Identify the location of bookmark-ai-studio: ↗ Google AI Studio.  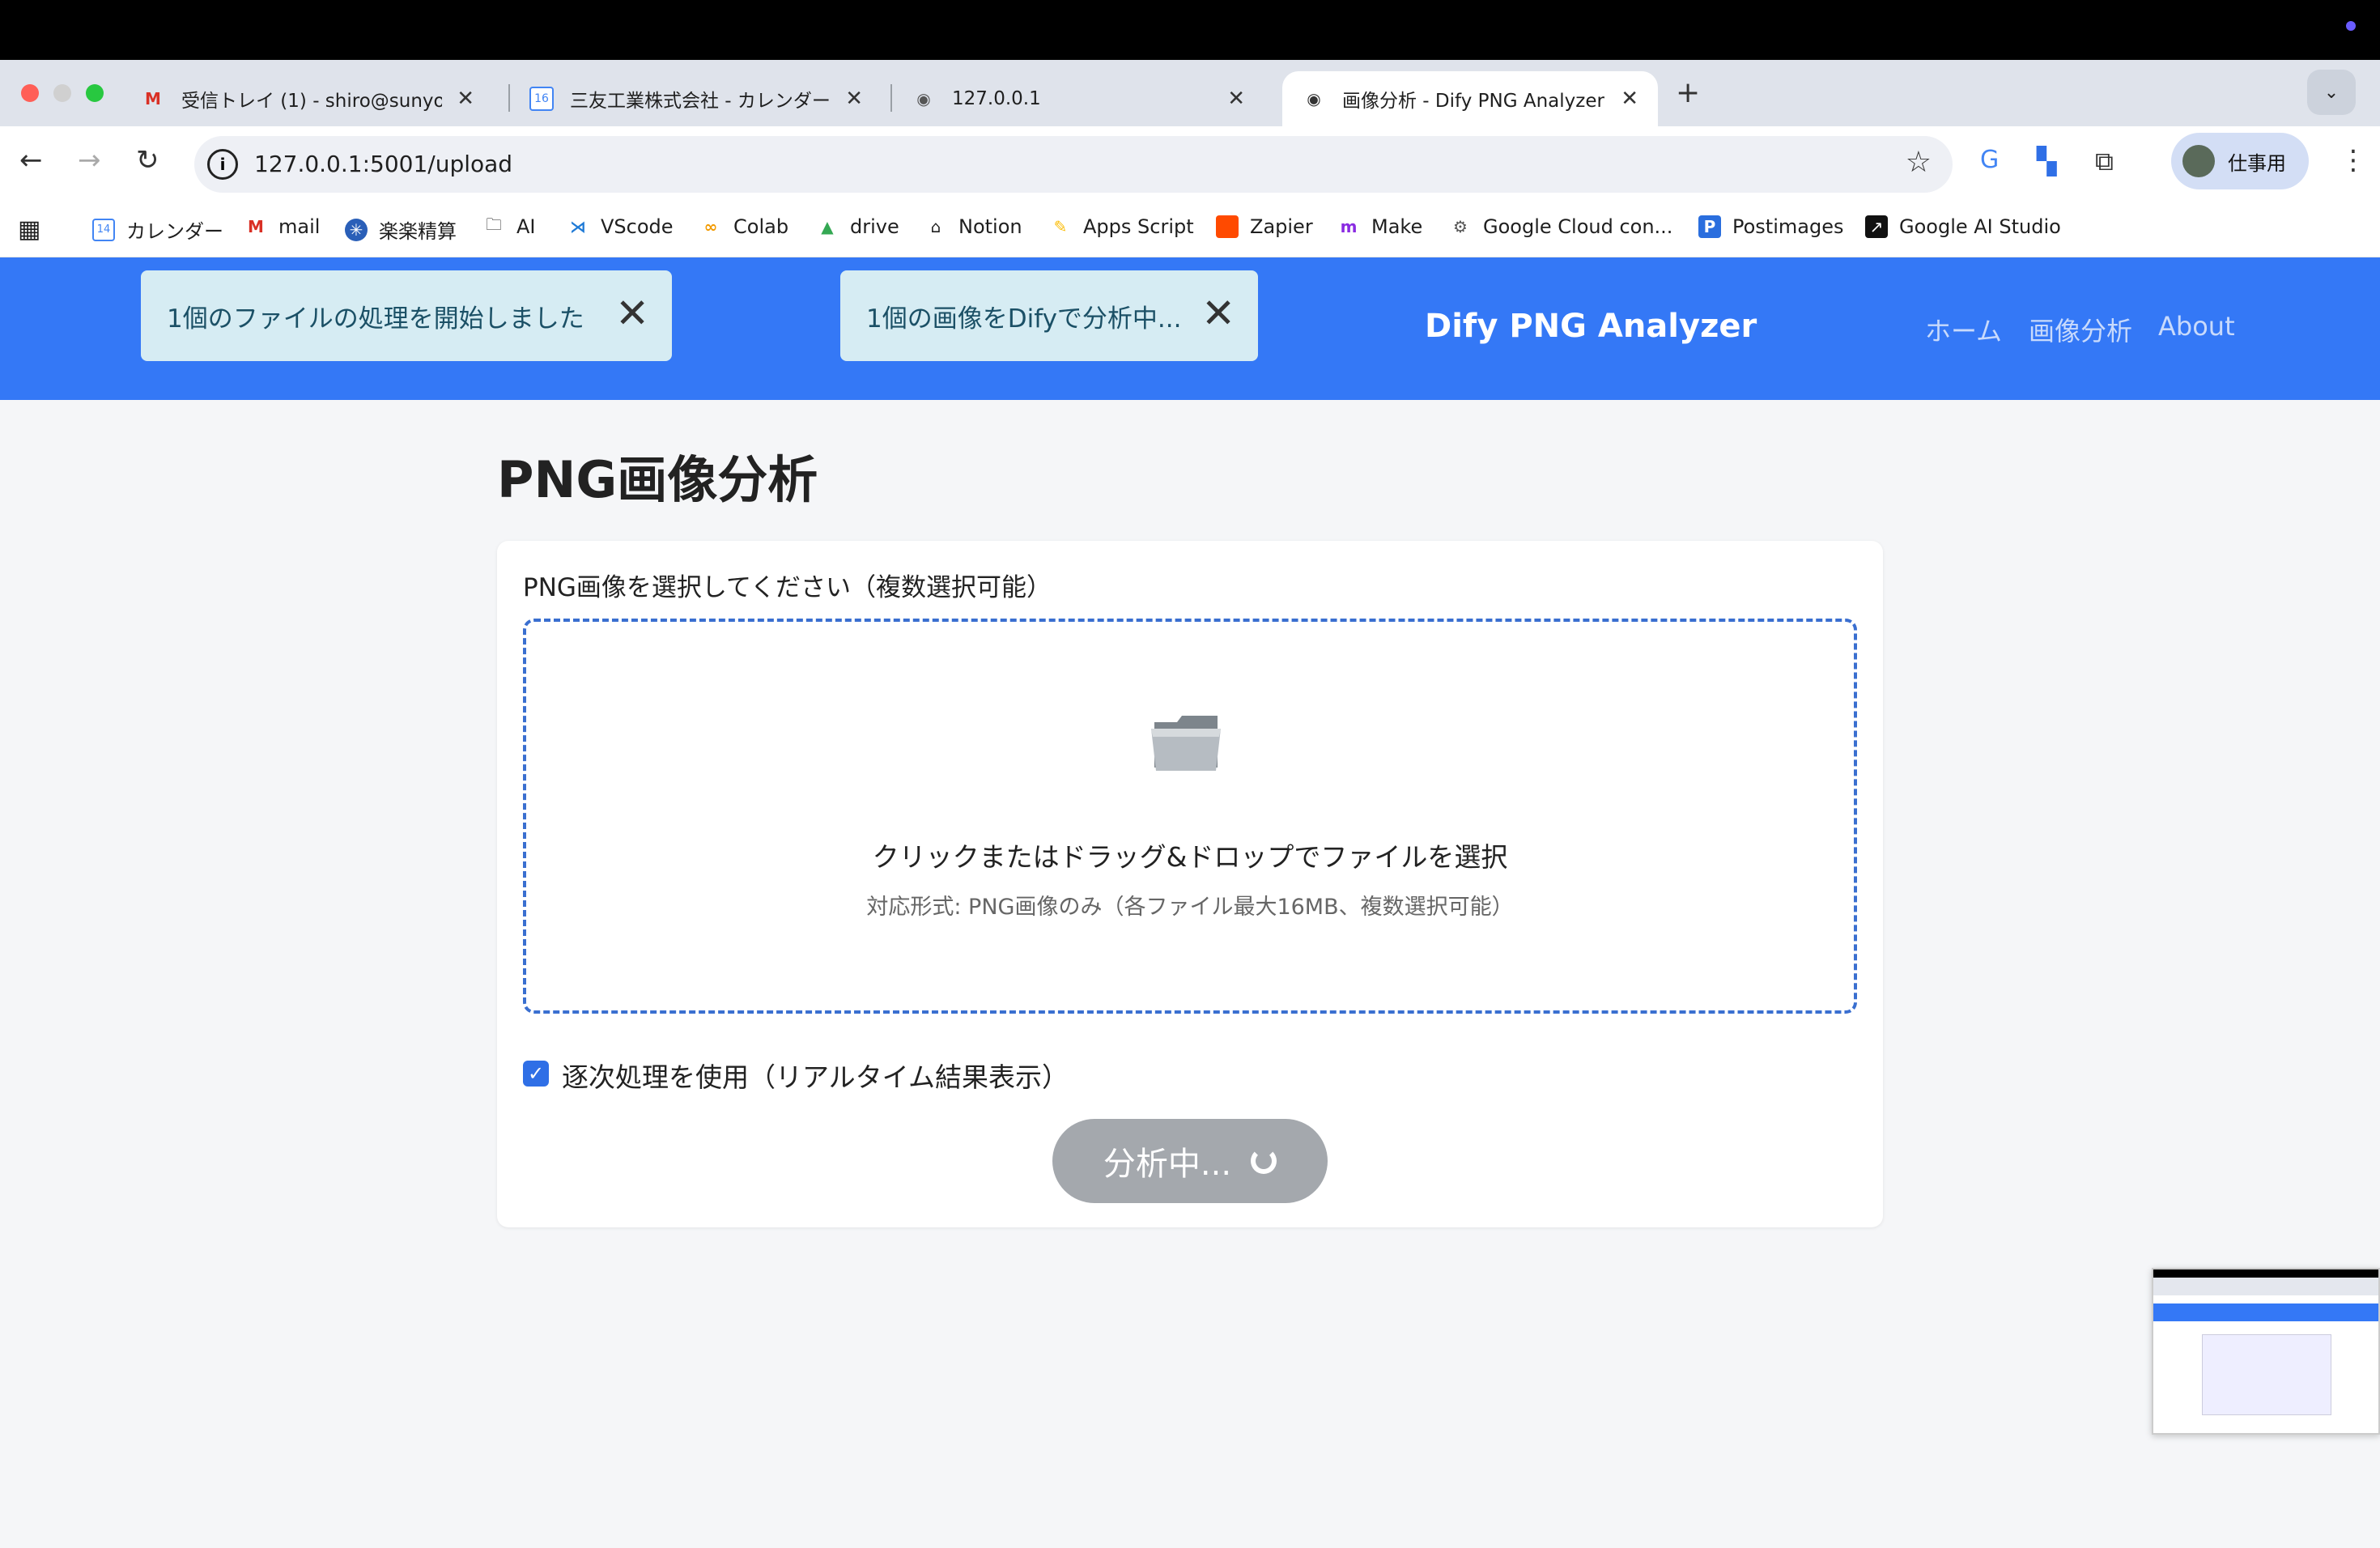
(1963, 226).